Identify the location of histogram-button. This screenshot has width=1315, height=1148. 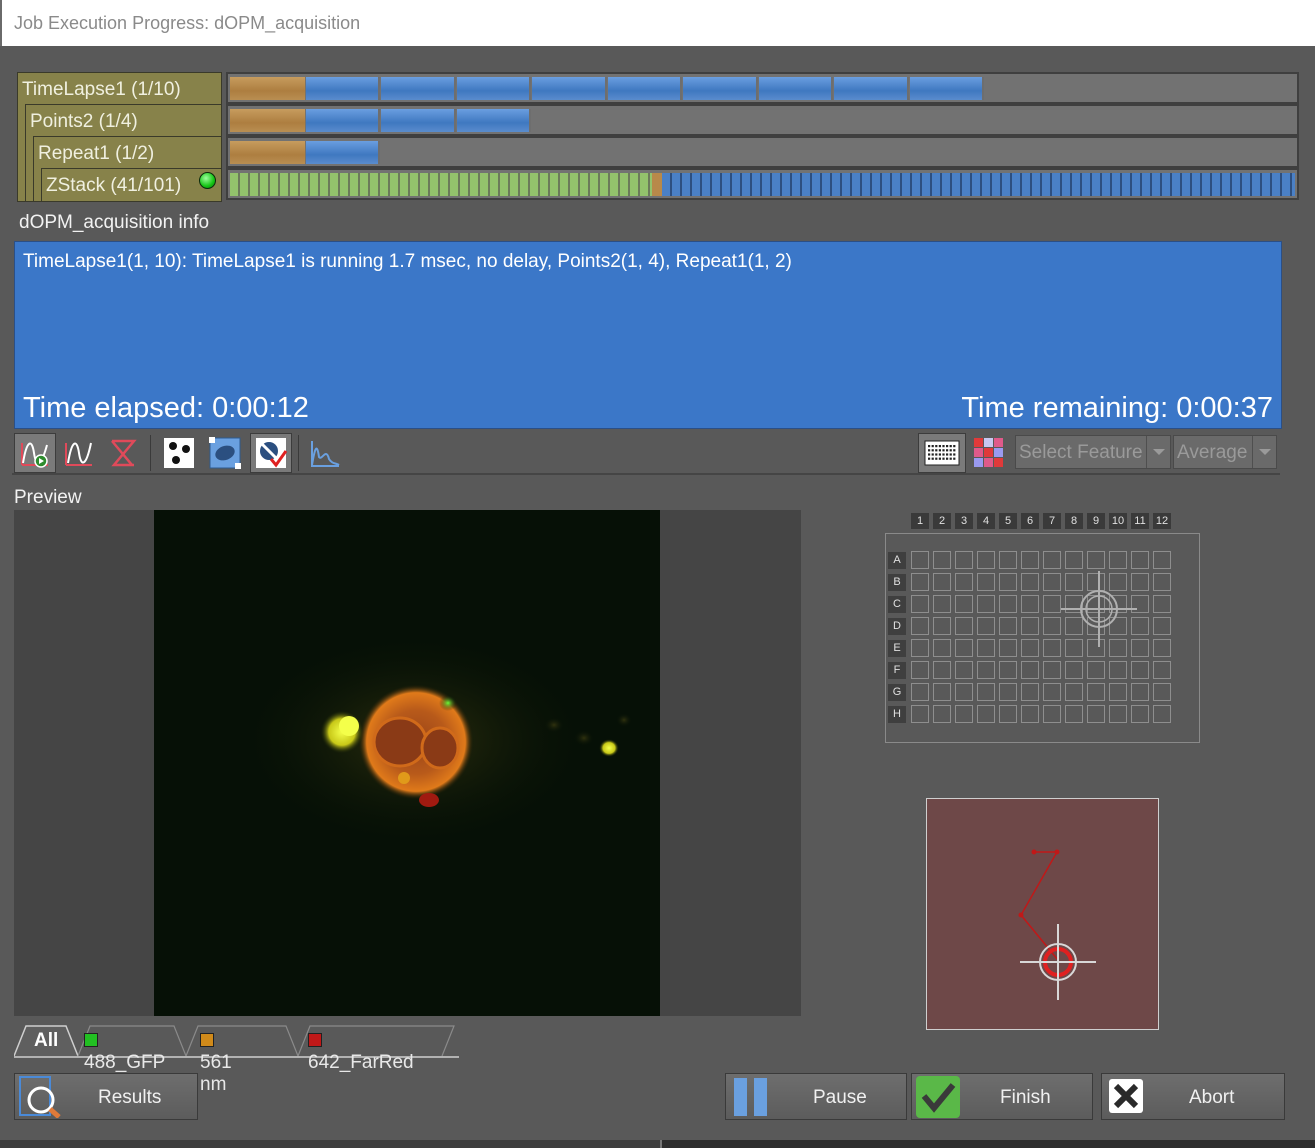
(325, 453).